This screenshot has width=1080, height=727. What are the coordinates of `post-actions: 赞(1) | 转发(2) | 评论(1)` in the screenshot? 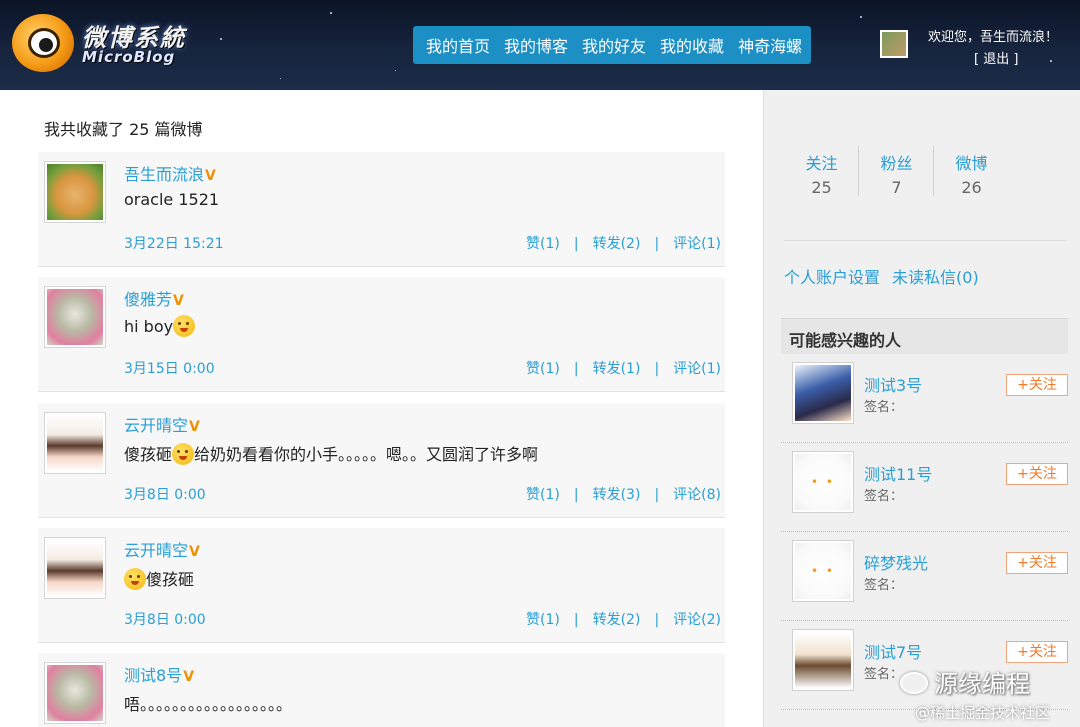 It's located at (623, 243).